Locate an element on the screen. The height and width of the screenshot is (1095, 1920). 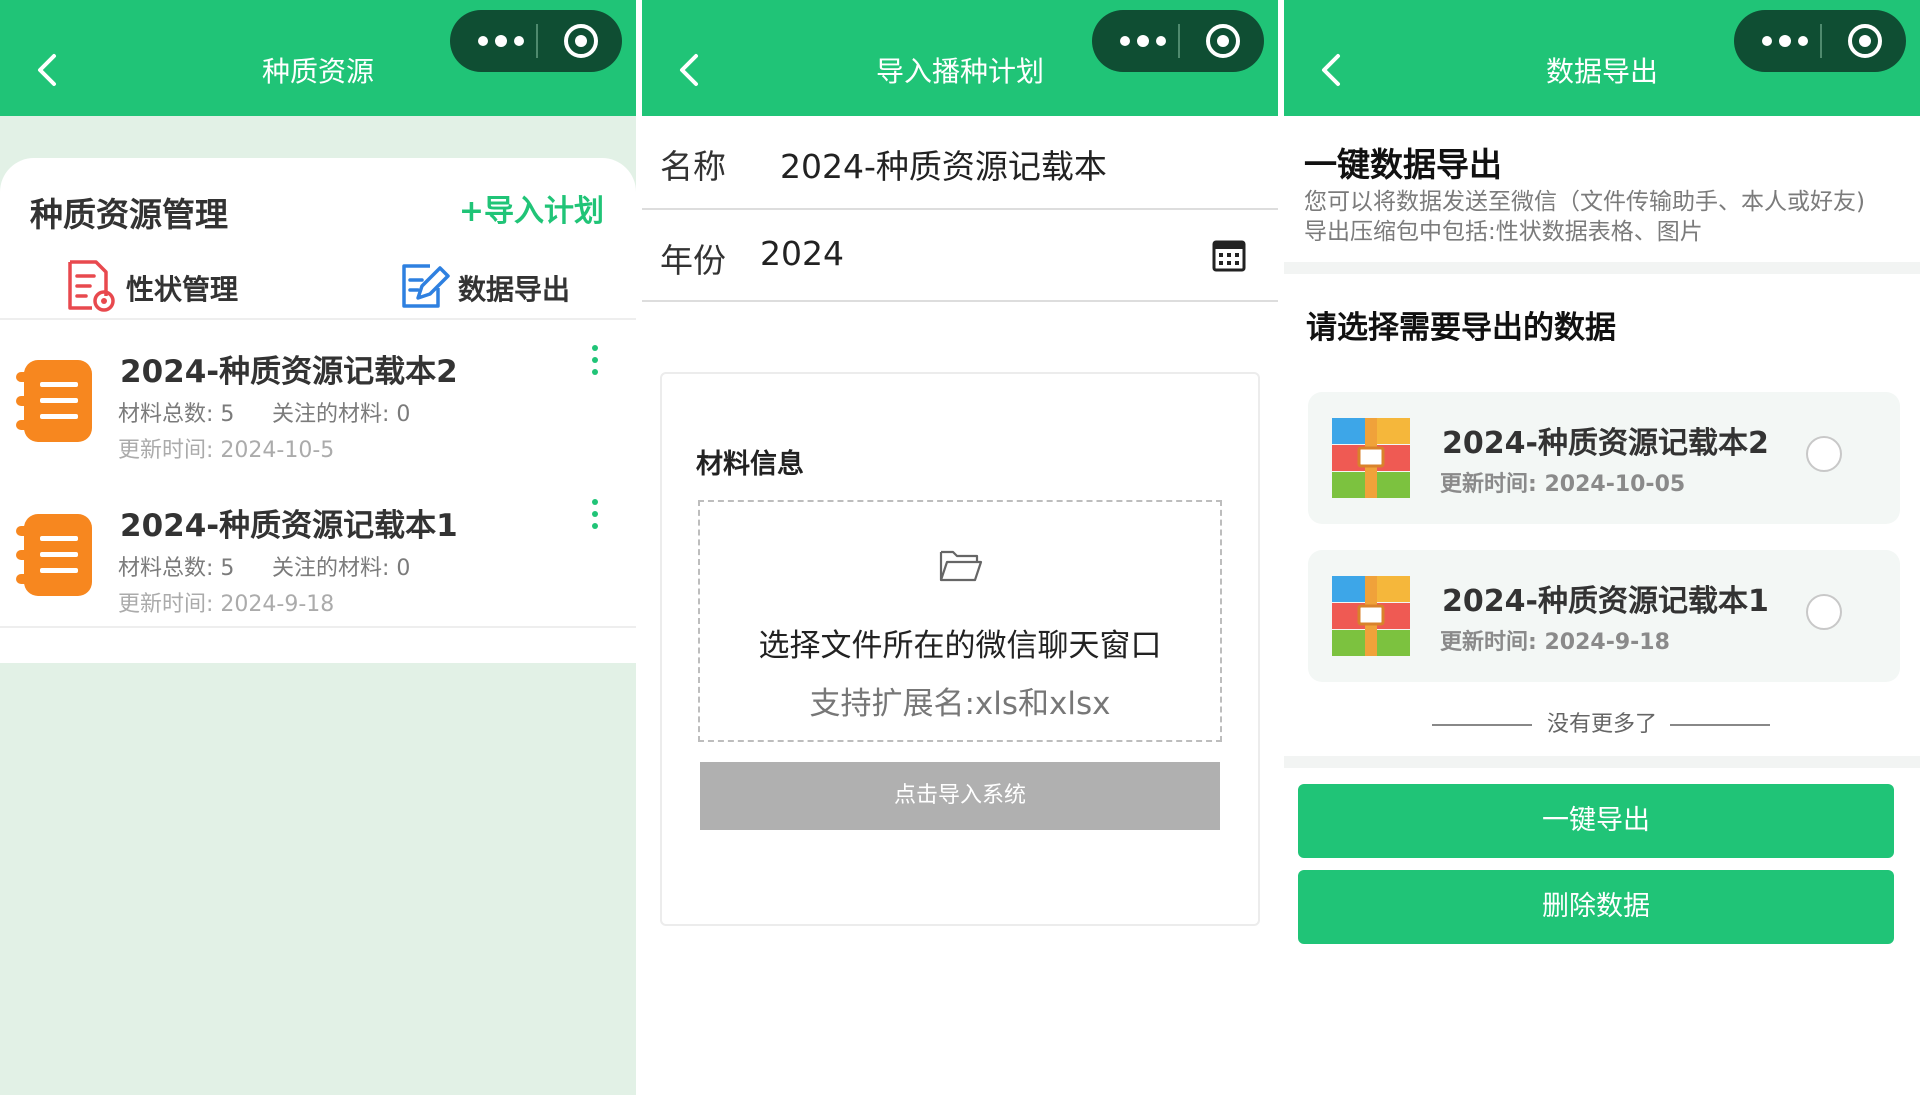
dropzone-instruction: 选择文件所在的微信聊天窗口 is located at coordinates (960, 646).